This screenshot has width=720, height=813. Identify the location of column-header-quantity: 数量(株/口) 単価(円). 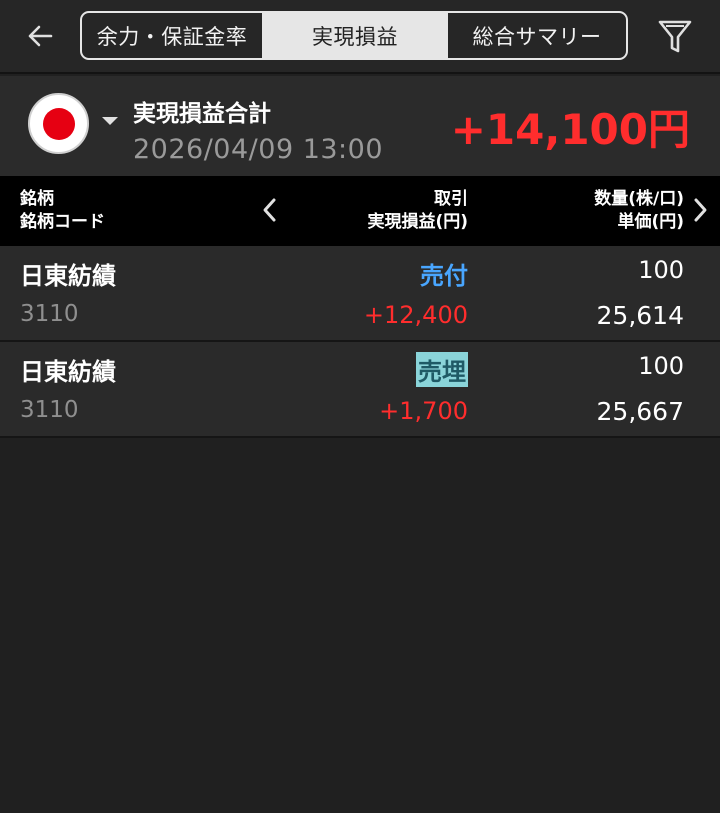
(639, 211).